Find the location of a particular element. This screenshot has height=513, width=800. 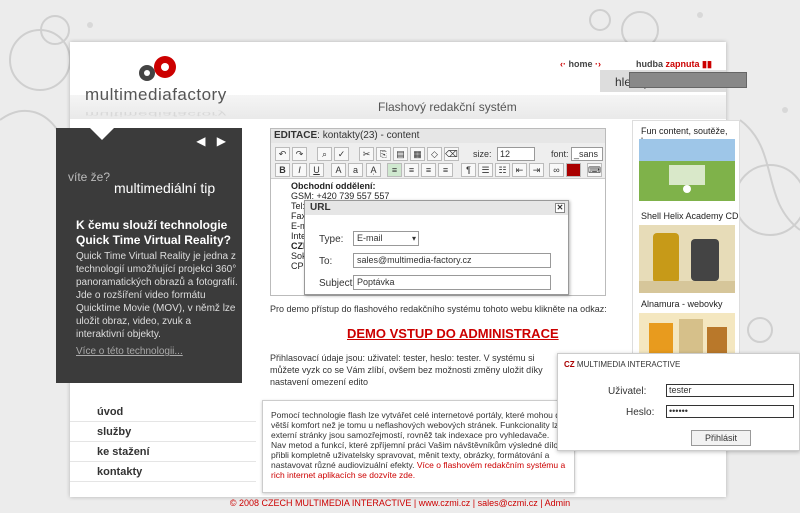

type-label: Type: is located at coordinates (331, 239).